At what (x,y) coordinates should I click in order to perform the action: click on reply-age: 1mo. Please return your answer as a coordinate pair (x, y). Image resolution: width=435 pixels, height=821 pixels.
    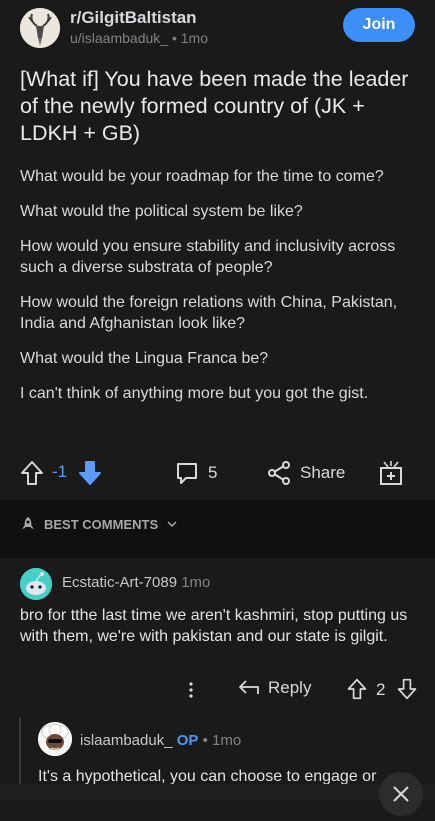
    Looking at the image, I should click on (227, 740).